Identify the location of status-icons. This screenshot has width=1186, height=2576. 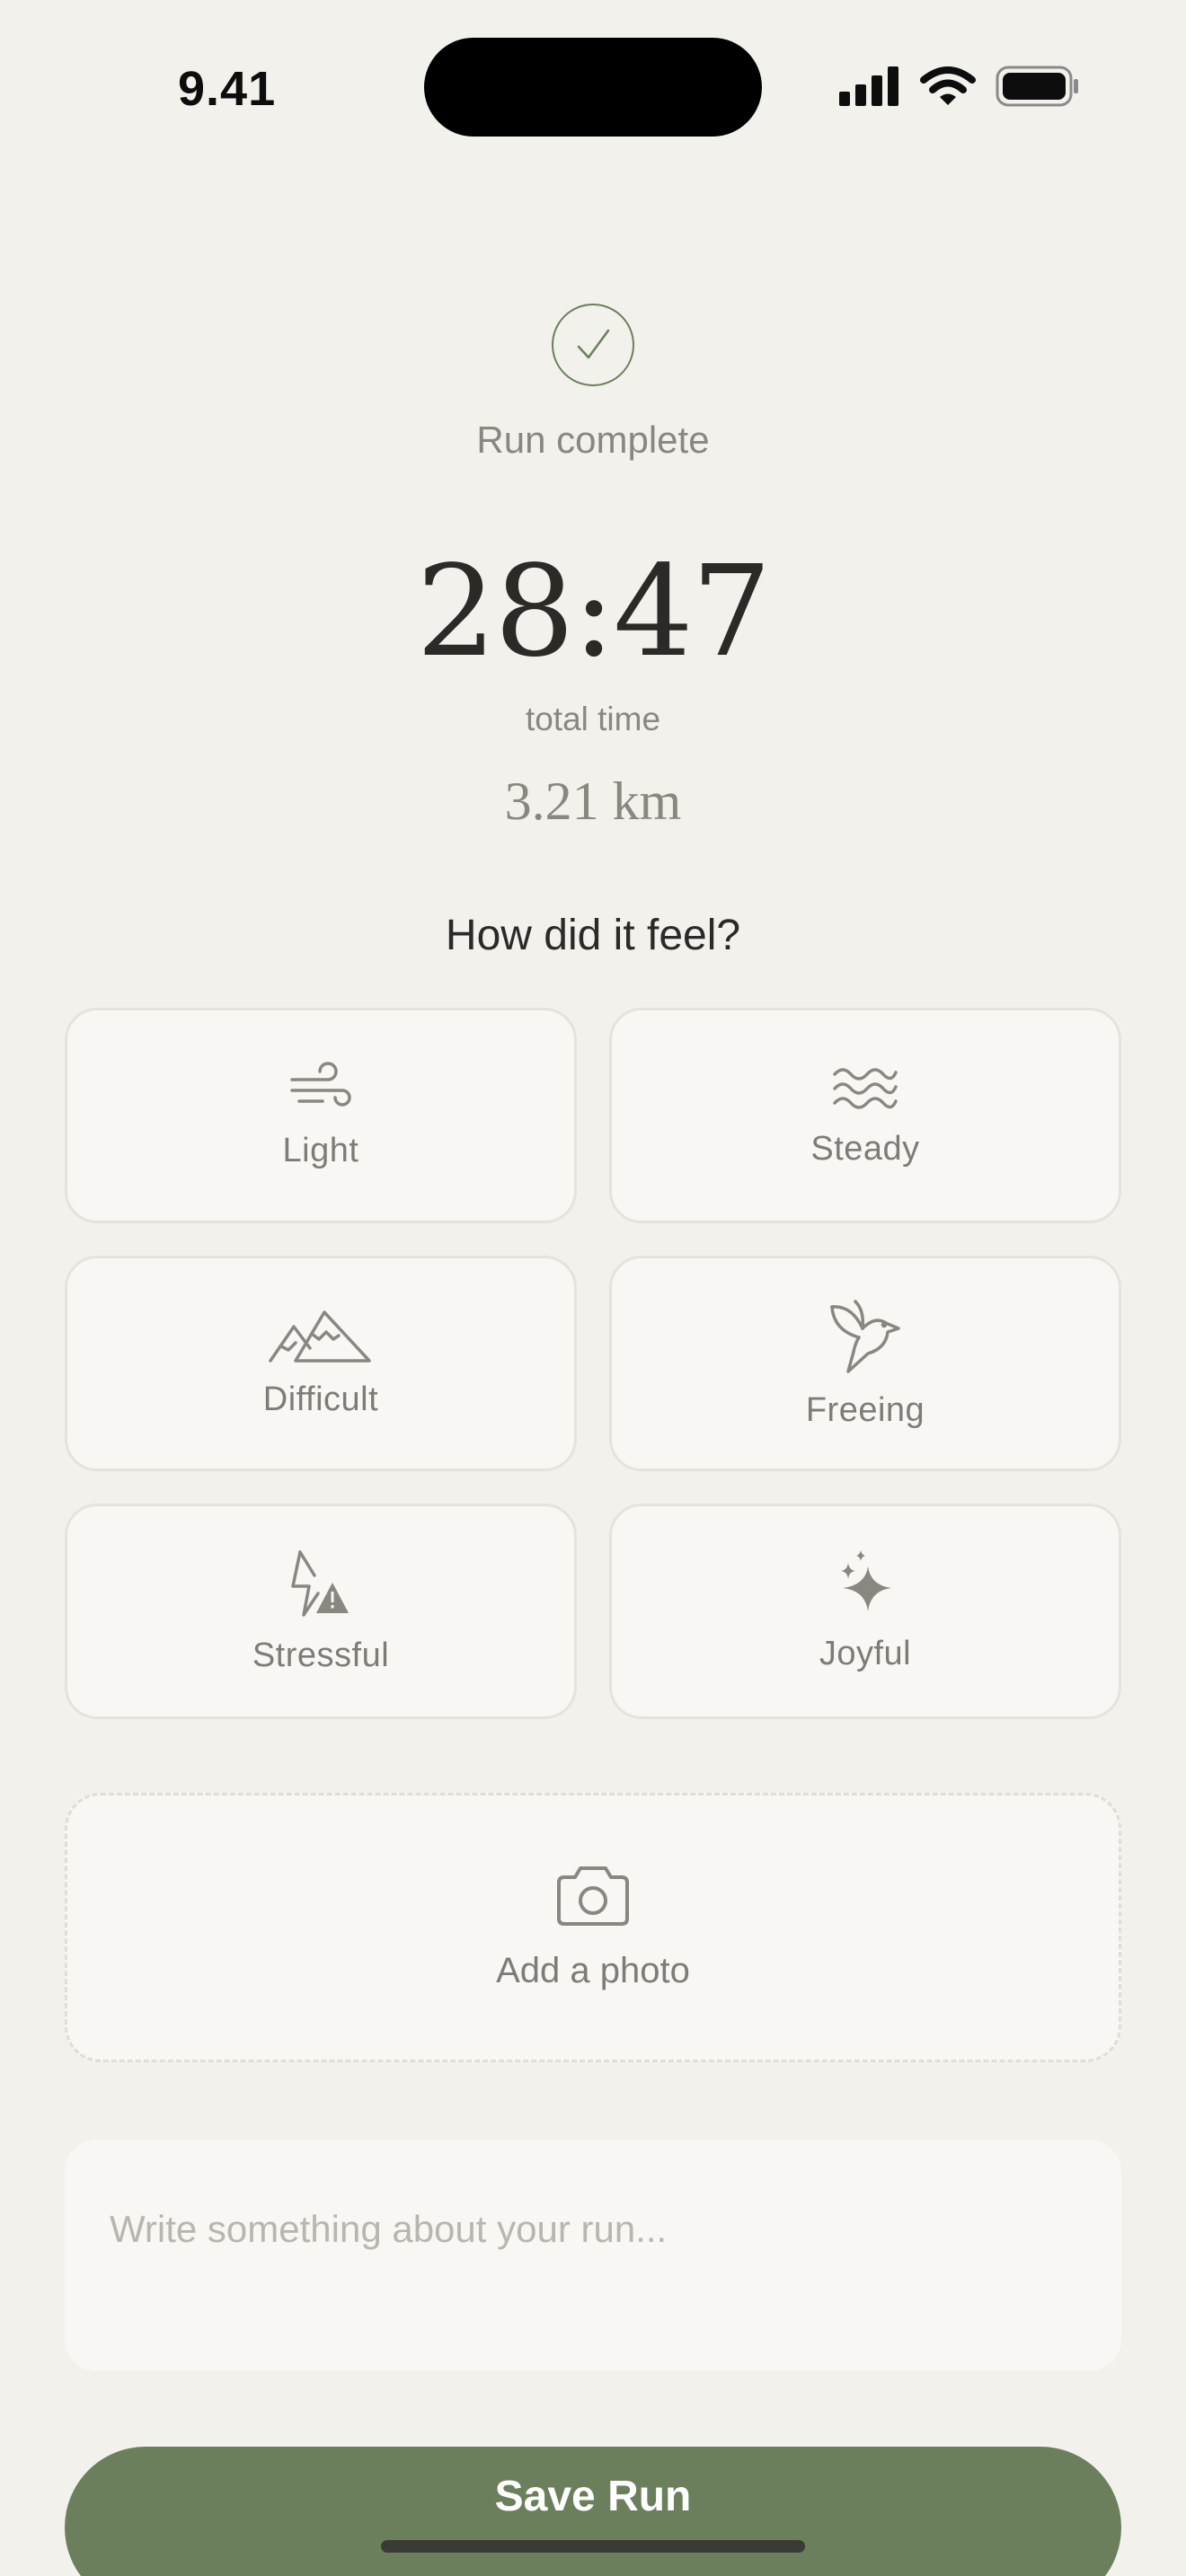
(959, 86).